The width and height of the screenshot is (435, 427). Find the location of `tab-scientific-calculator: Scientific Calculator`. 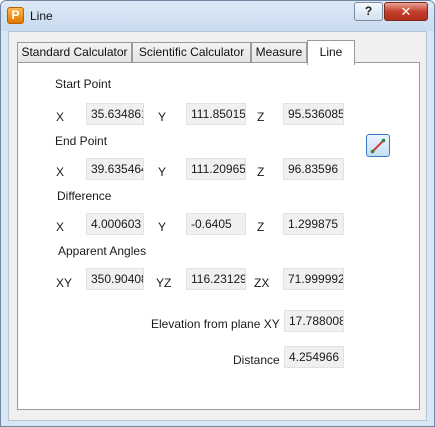

tab-scientific-calculator: Scientific Calculator is located at coordinates (191, 52).